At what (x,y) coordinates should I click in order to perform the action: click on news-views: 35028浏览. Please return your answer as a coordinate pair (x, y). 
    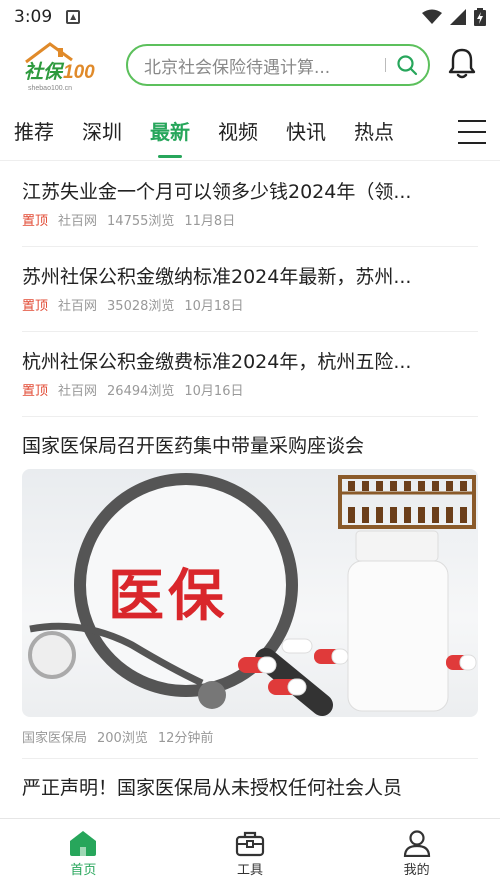
    Looking at the image, I should click on (141, 306).